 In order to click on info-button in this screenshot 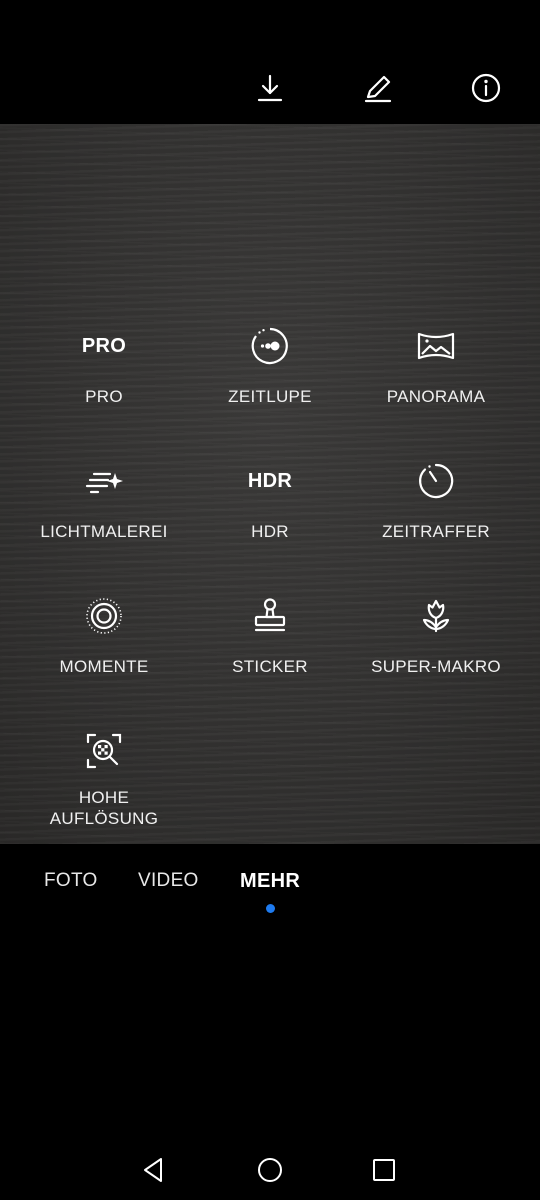, I will do `click(486, 88)`.